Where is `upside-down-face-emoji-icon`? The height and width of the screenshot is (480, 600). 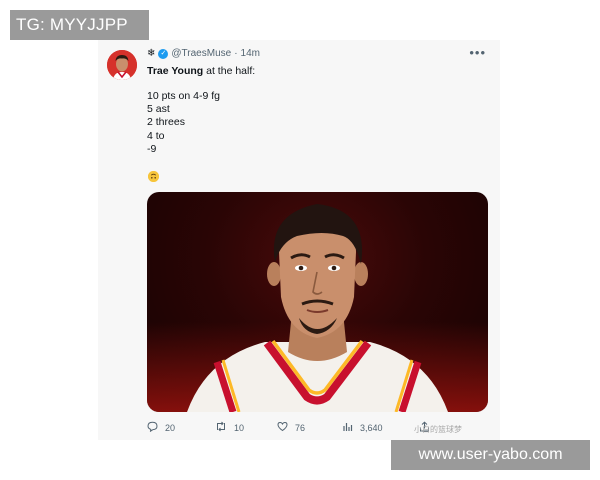
upside-down-face-emoji-icon is located at coordinates (153, 176).